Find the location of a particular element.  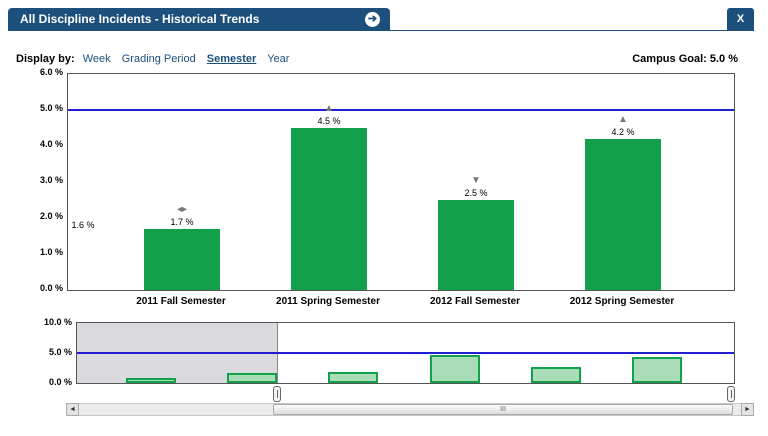

range-scrollbar: ◄ III ► is located at coordinates (410, 409).